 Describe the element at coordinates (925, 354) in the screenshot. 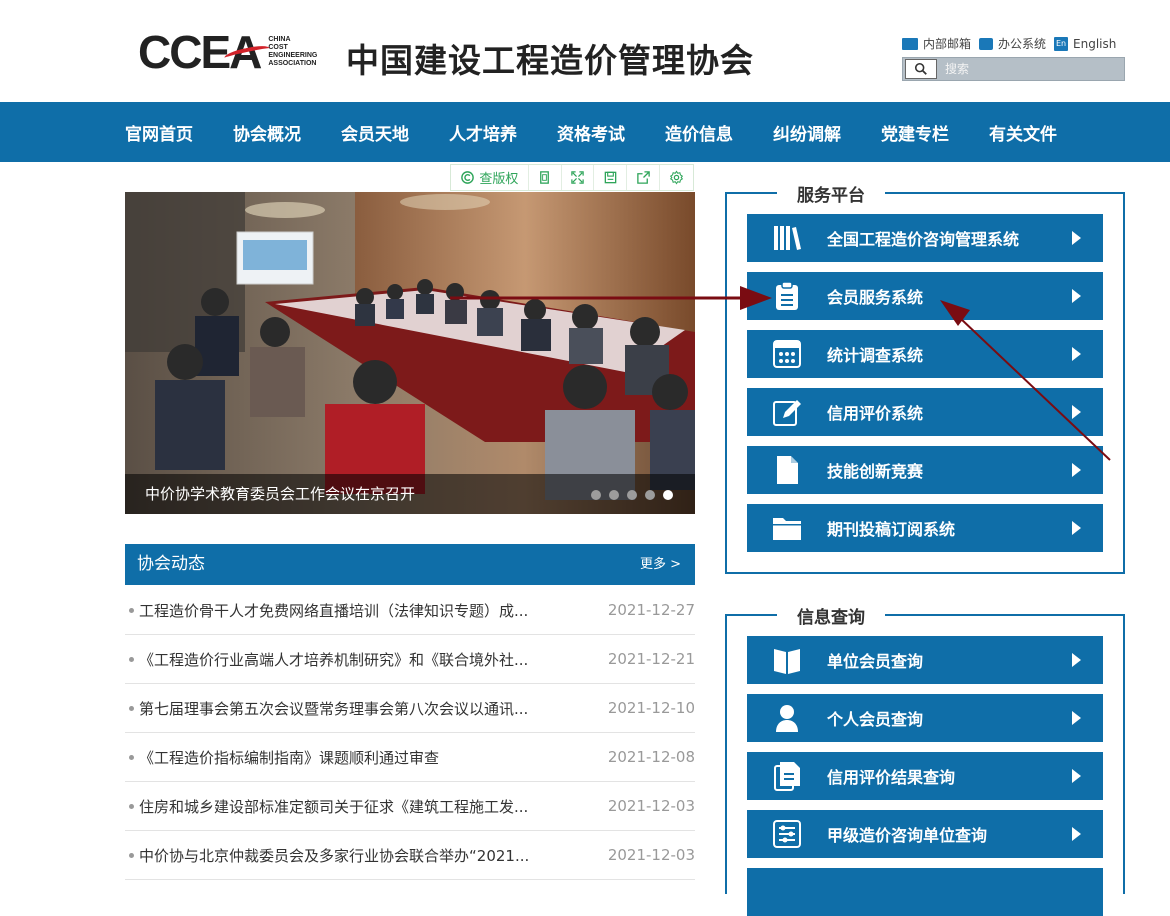

I see `statistics-survey-system-button: 统计调查系统` at that location.